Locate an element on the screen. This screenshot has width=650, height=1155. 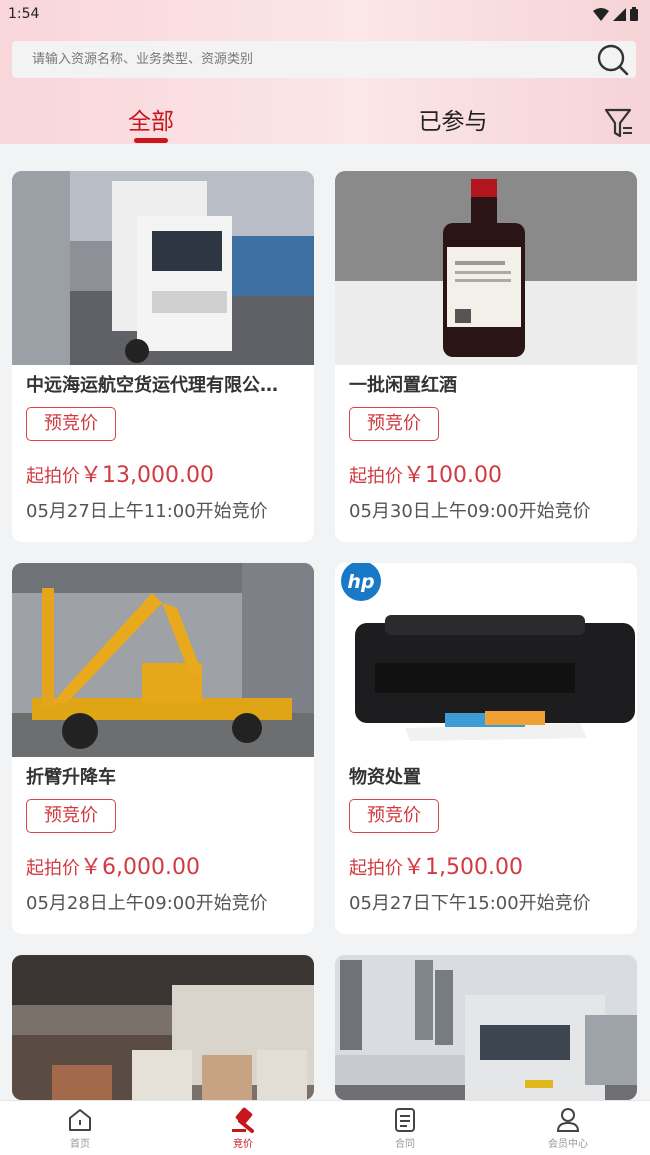
nav-label: 首页 is located at coordinates (80, 1144).